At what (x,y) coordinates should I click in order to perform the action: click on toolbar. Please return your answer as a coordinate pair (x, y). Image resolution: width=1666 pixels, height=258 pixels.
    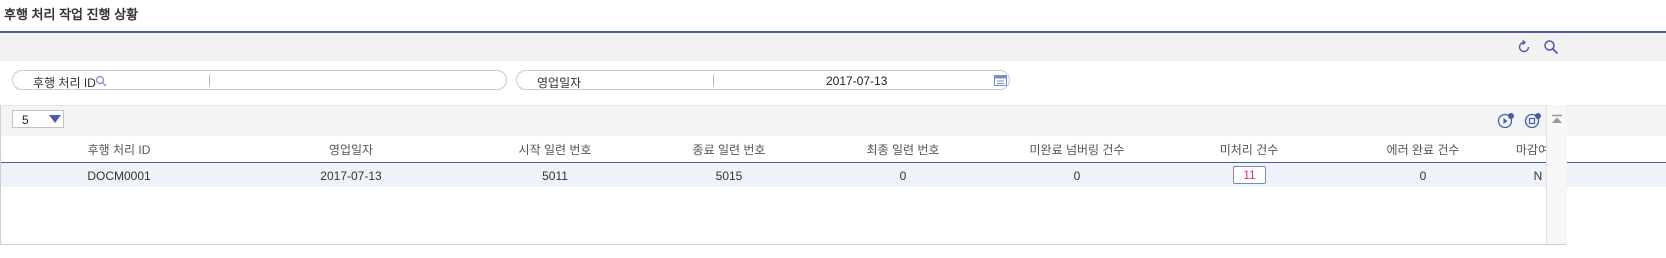
    Looking at the image, I should click on (833, 47).